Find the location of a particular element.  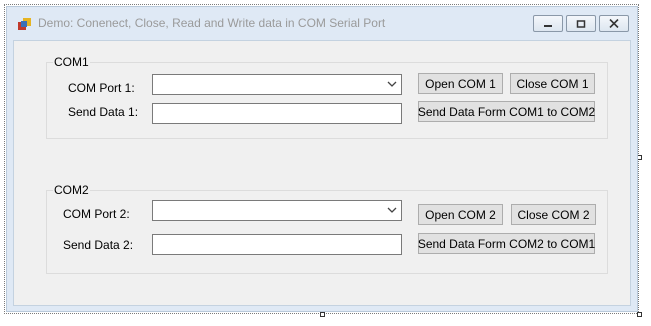

close-window-button is located at coordinates (614, 23).